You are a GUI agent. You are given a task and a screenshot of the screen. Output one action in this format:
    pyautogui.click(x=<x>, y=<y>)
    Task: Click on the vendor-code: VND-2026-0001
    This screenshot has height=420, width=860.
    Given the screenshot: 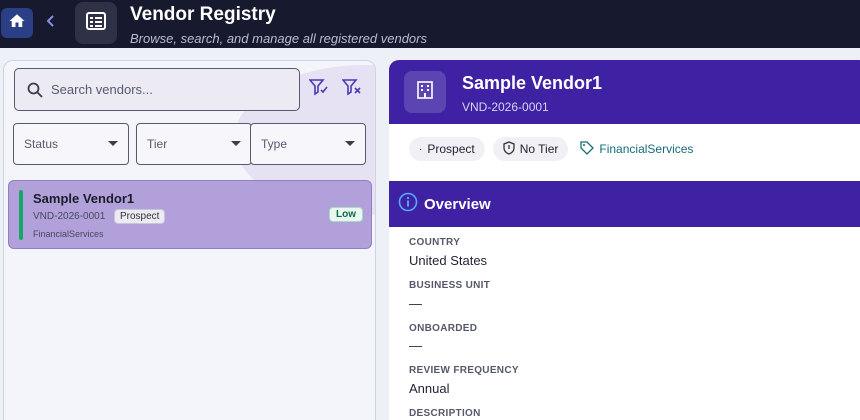 What is the action you would take?
    pyautogui.click(x=69, y=216)
    